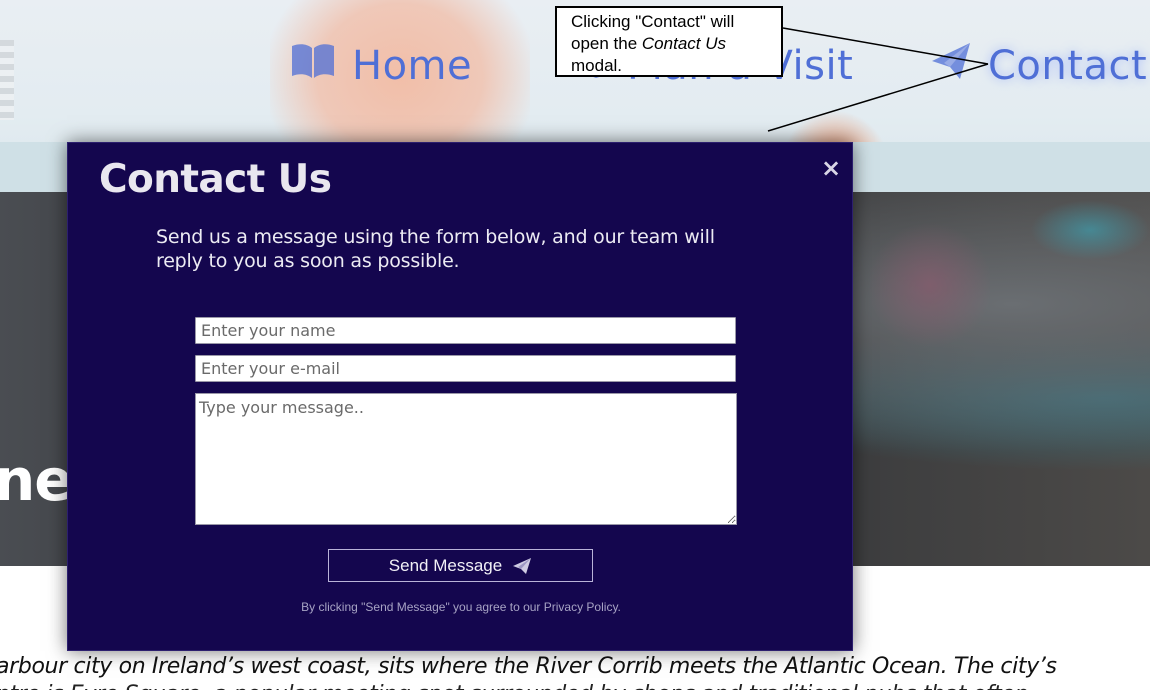  What do you see at coordinates (683, 43) in the screenshot?
I see `annotation-text-em: Contact Us` at bounding box center [683, 43].